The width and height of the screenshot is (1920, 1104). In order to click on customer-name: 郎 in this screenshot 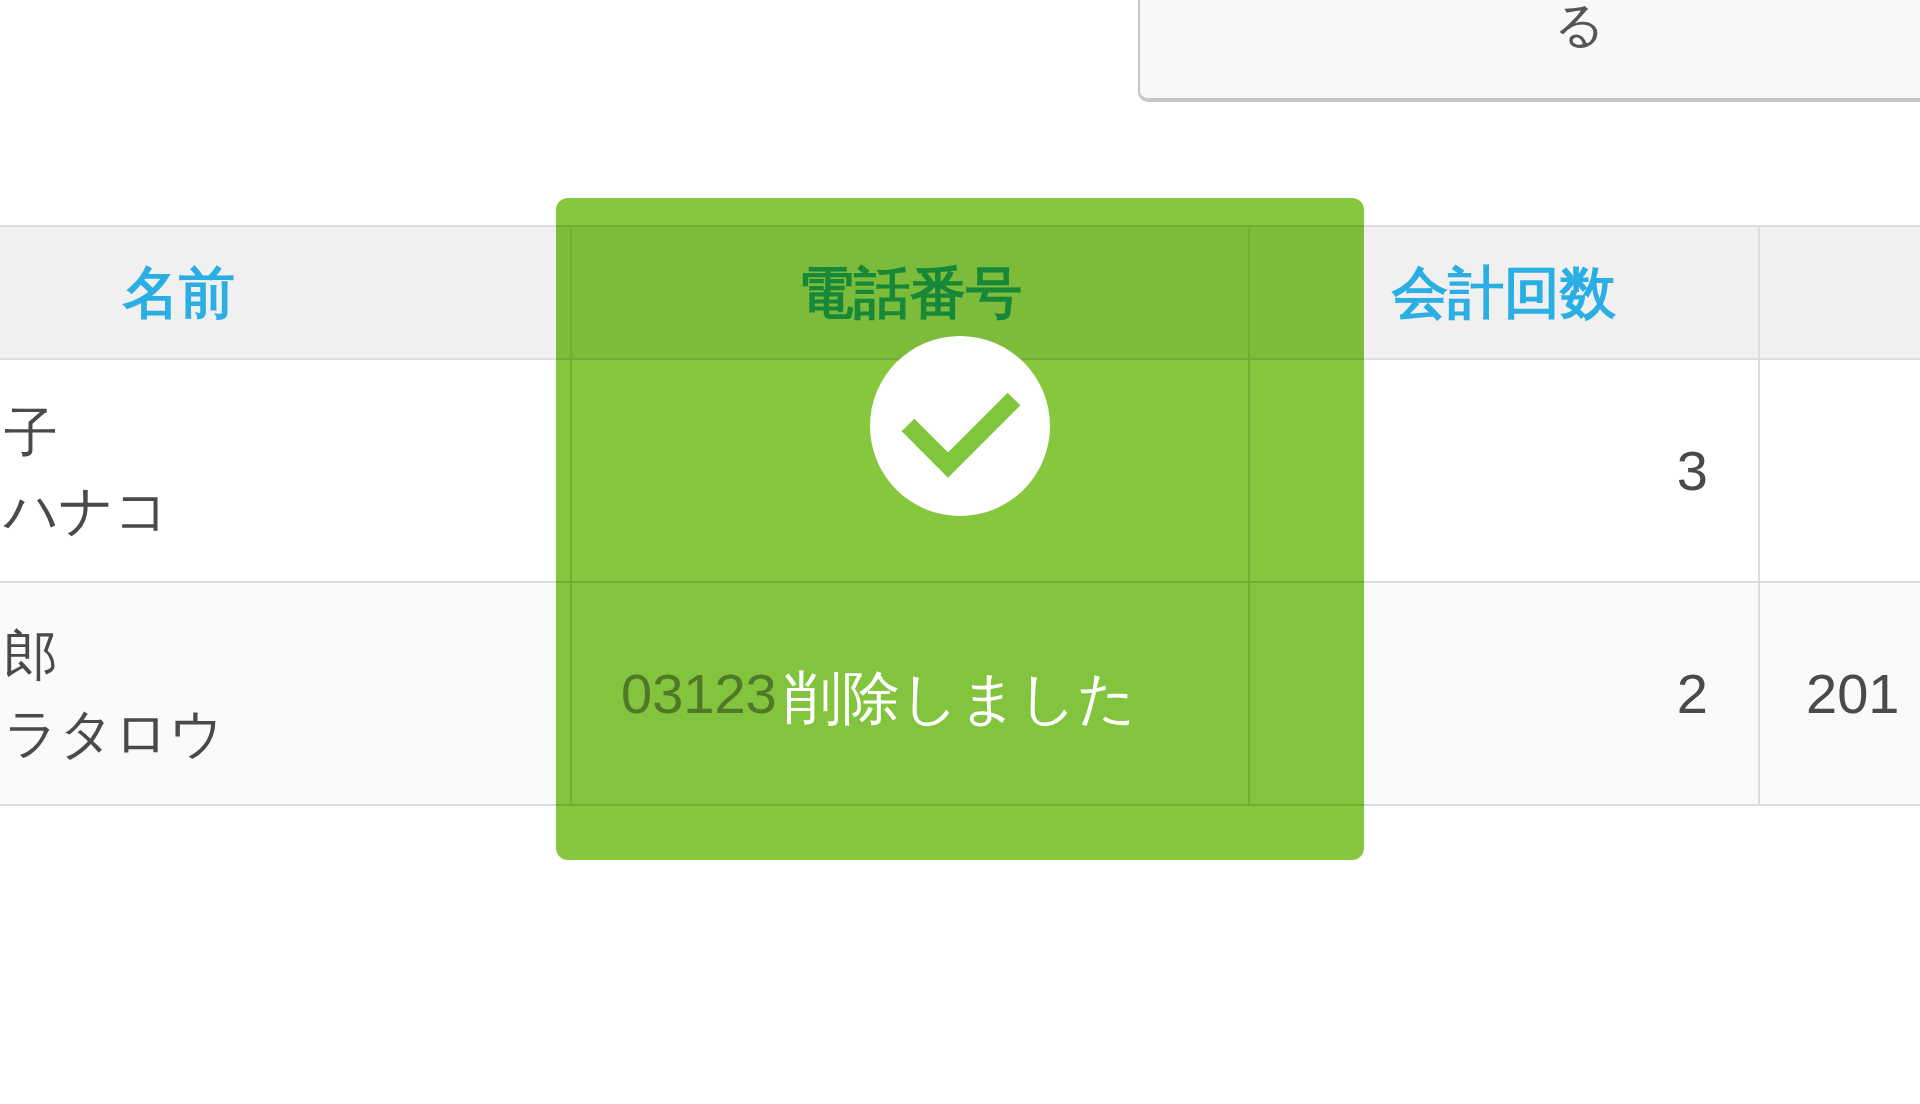, I will do `click(31, 655)`.